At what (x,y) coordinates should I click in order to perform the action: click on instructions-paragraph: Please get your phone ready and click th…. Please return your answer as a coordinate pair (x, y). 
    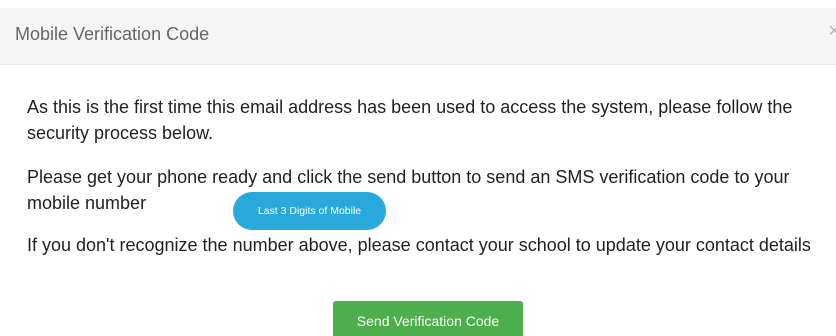
    Looking at the image, I should click on (408, 190).